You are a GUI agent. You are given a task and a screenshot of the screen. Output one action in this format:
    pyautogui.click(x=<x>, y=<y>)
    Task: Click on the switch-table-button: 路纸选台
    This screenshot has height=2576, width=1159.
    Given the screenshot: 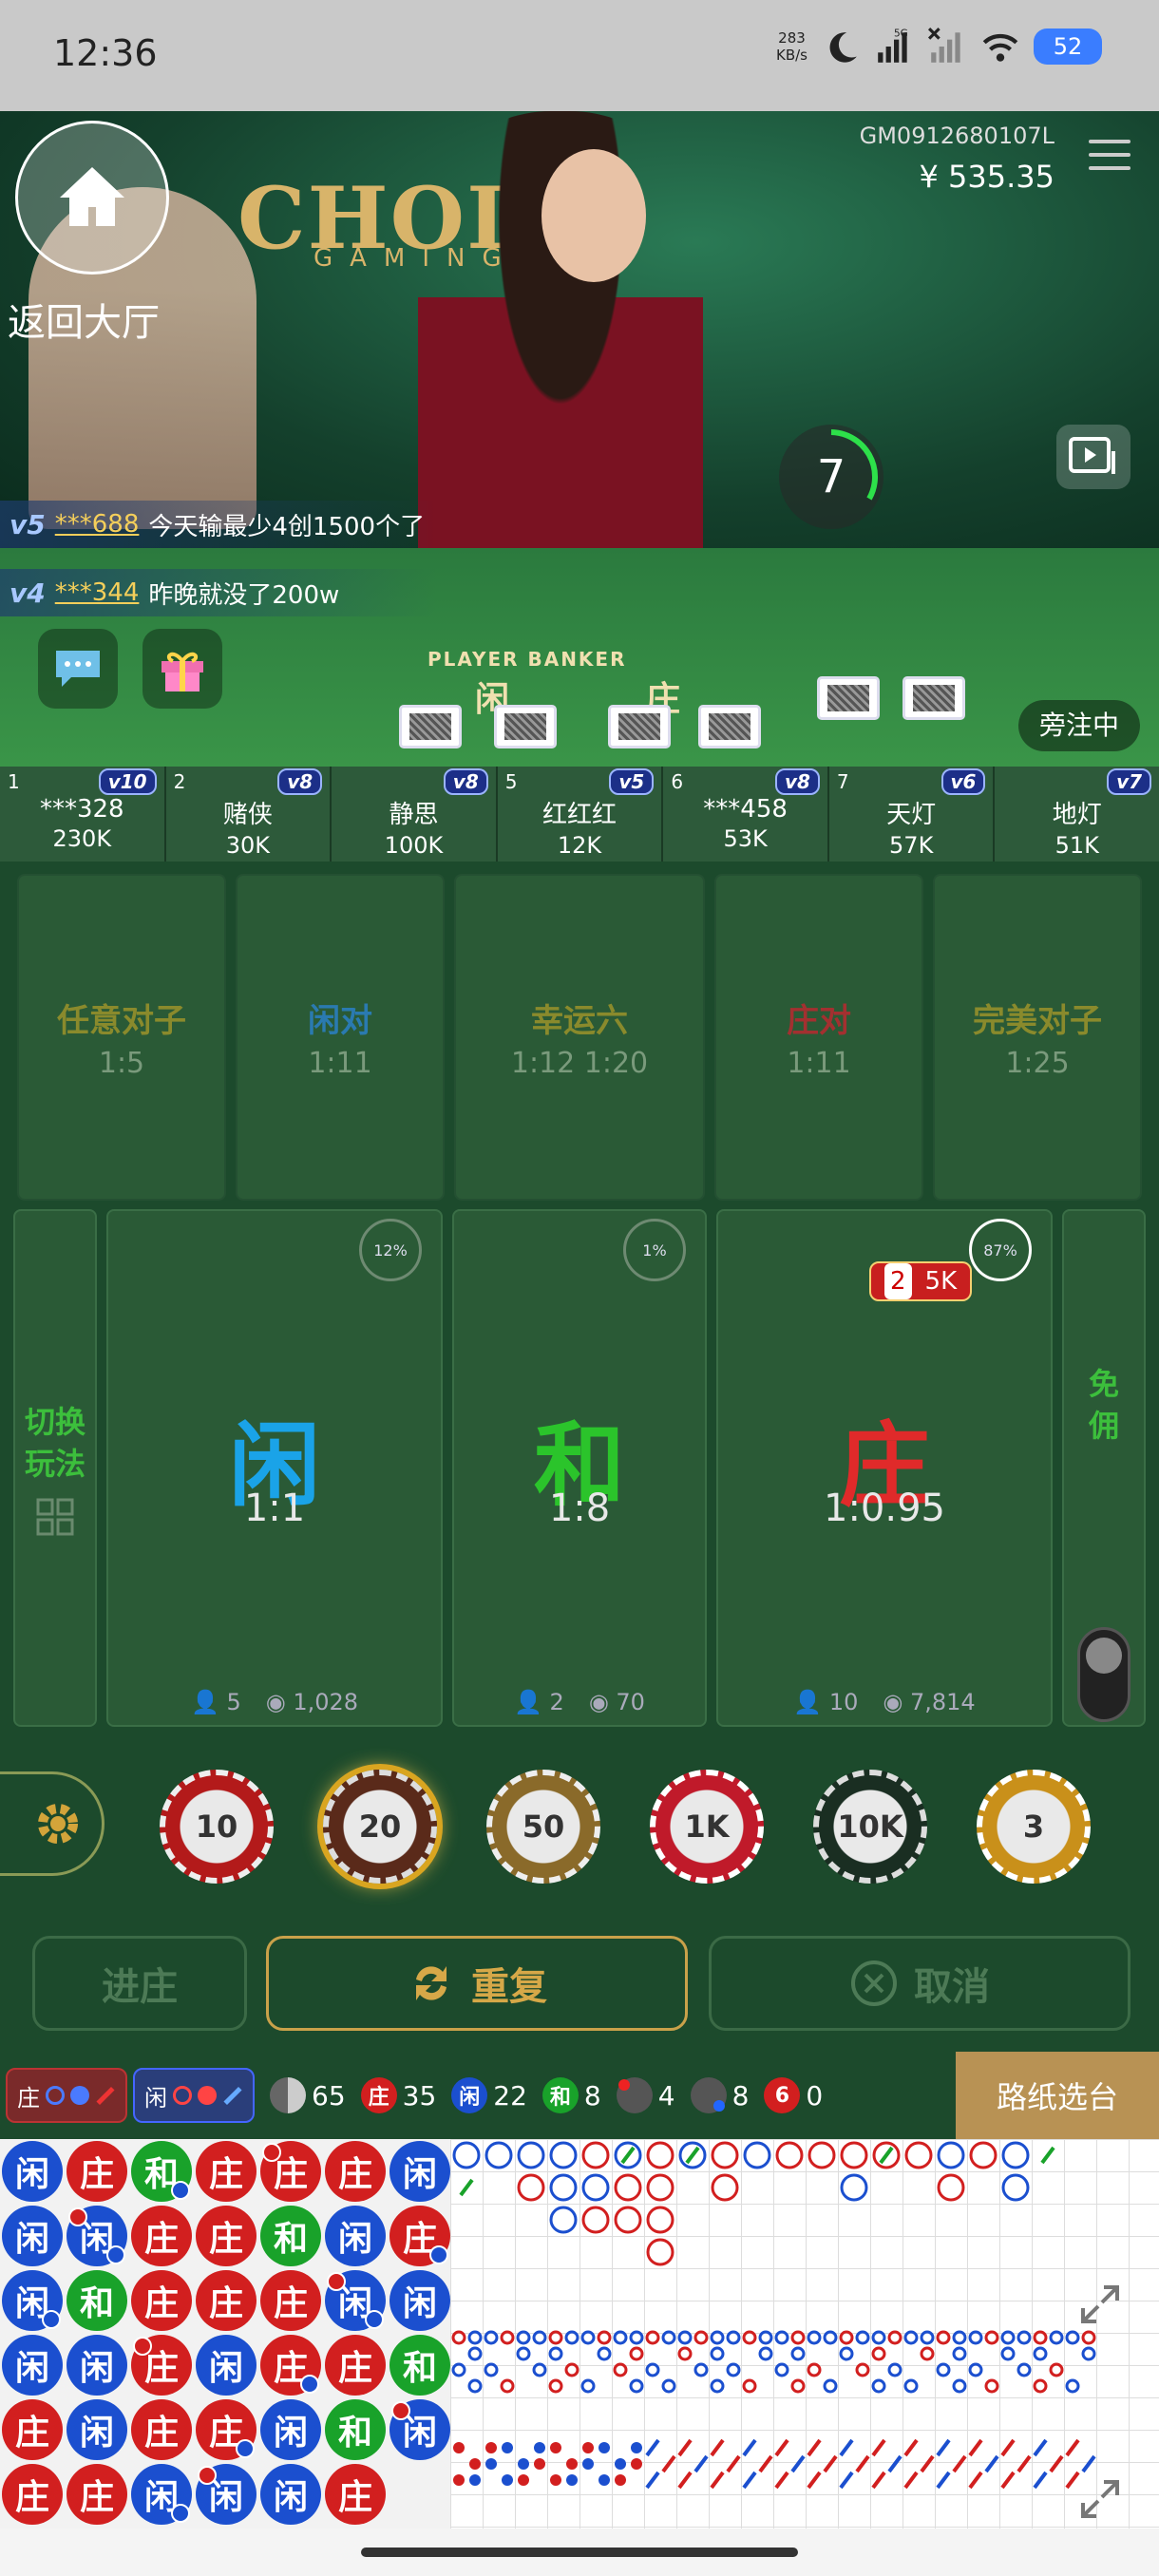 What is the action you would take?
    pyautogui.click(x=1057, y=2095)
    